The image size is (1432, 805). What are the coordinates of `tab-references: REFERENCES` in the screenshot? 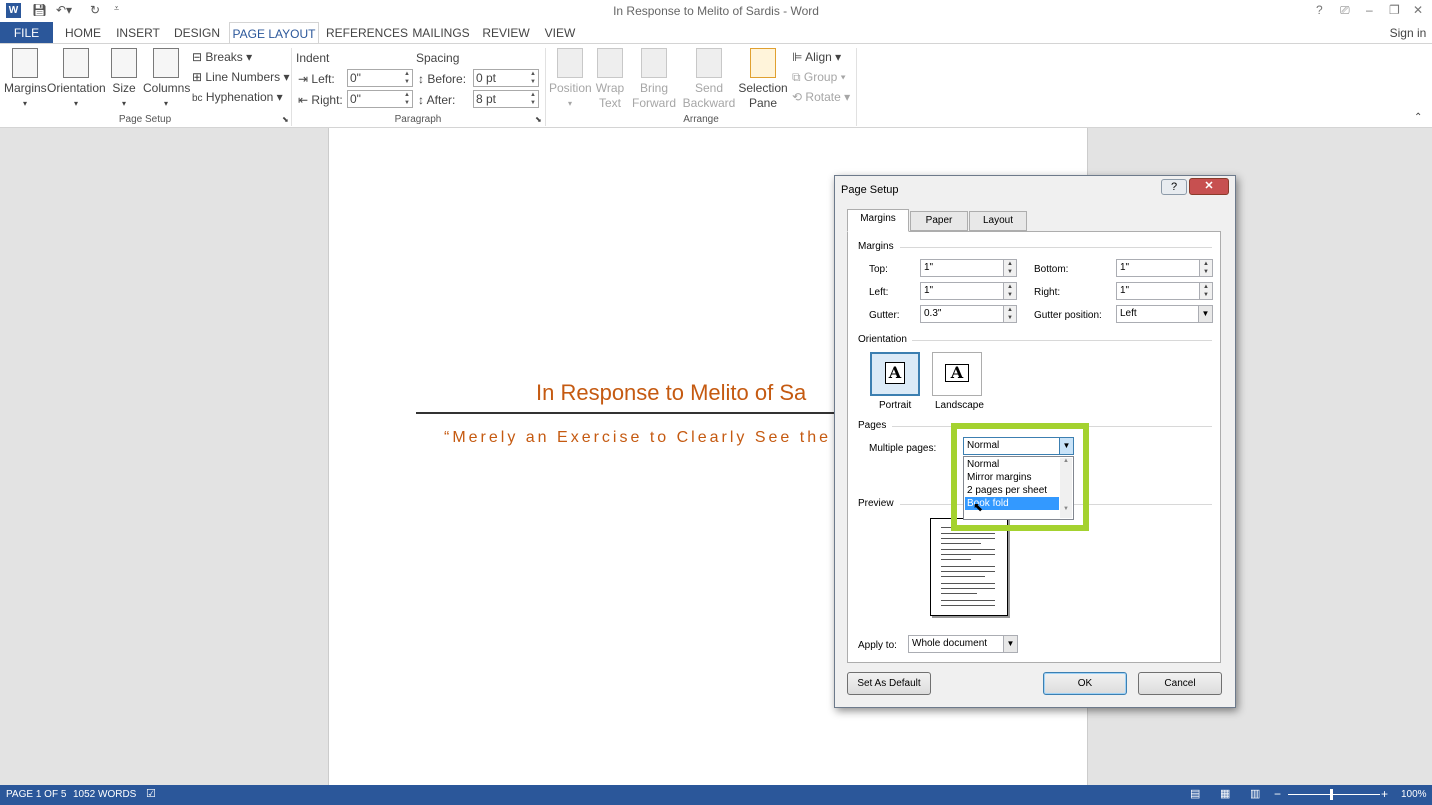 It's located at (367, 33).